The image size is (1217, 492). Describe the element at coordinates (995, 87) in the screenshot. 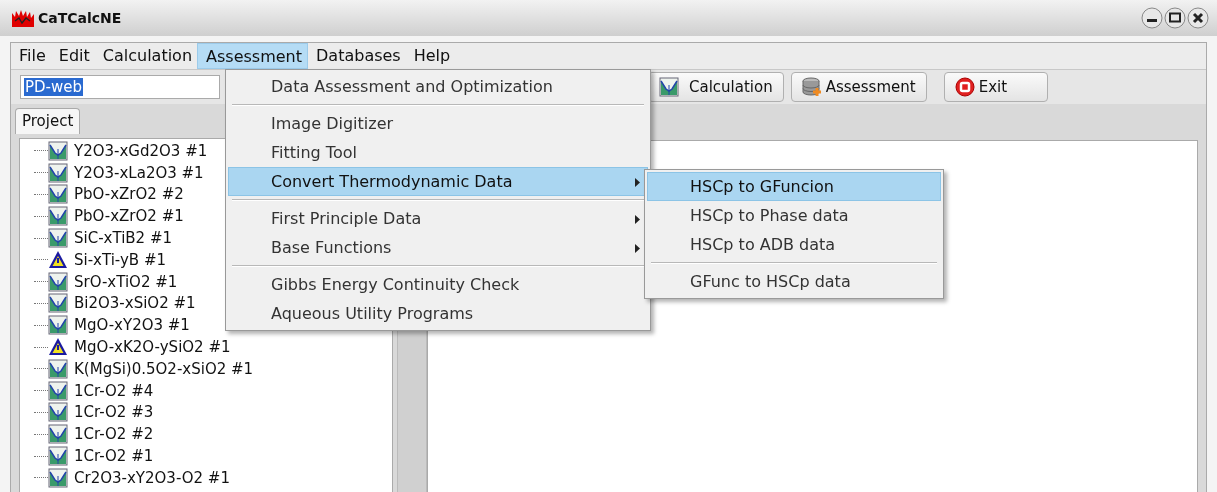

I see `toolbar-button: Exit` at that location.